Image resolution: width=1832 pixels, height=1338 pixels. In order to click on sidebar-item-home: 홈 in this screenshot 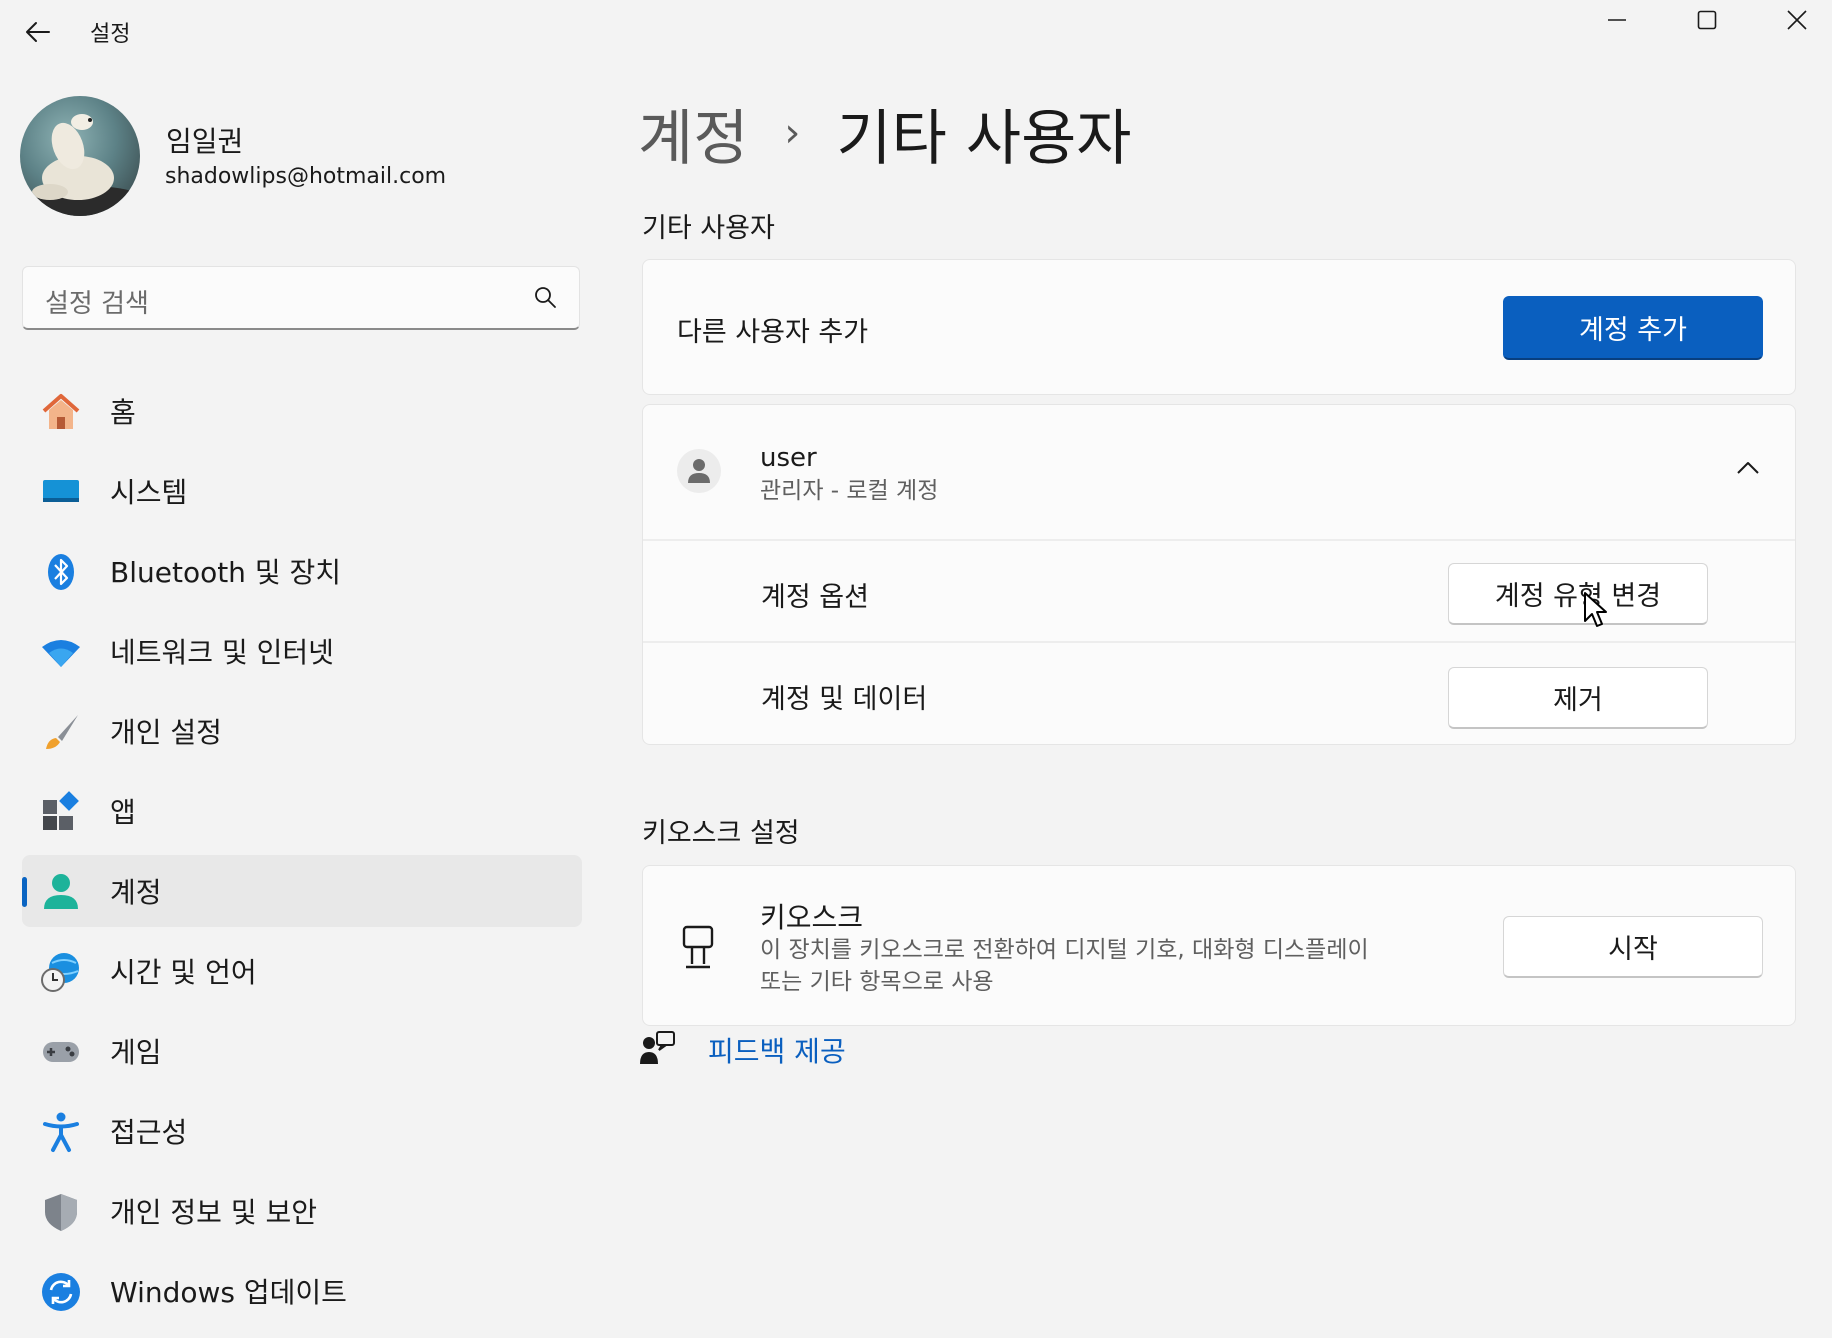, I will do `click(302, 411)`.